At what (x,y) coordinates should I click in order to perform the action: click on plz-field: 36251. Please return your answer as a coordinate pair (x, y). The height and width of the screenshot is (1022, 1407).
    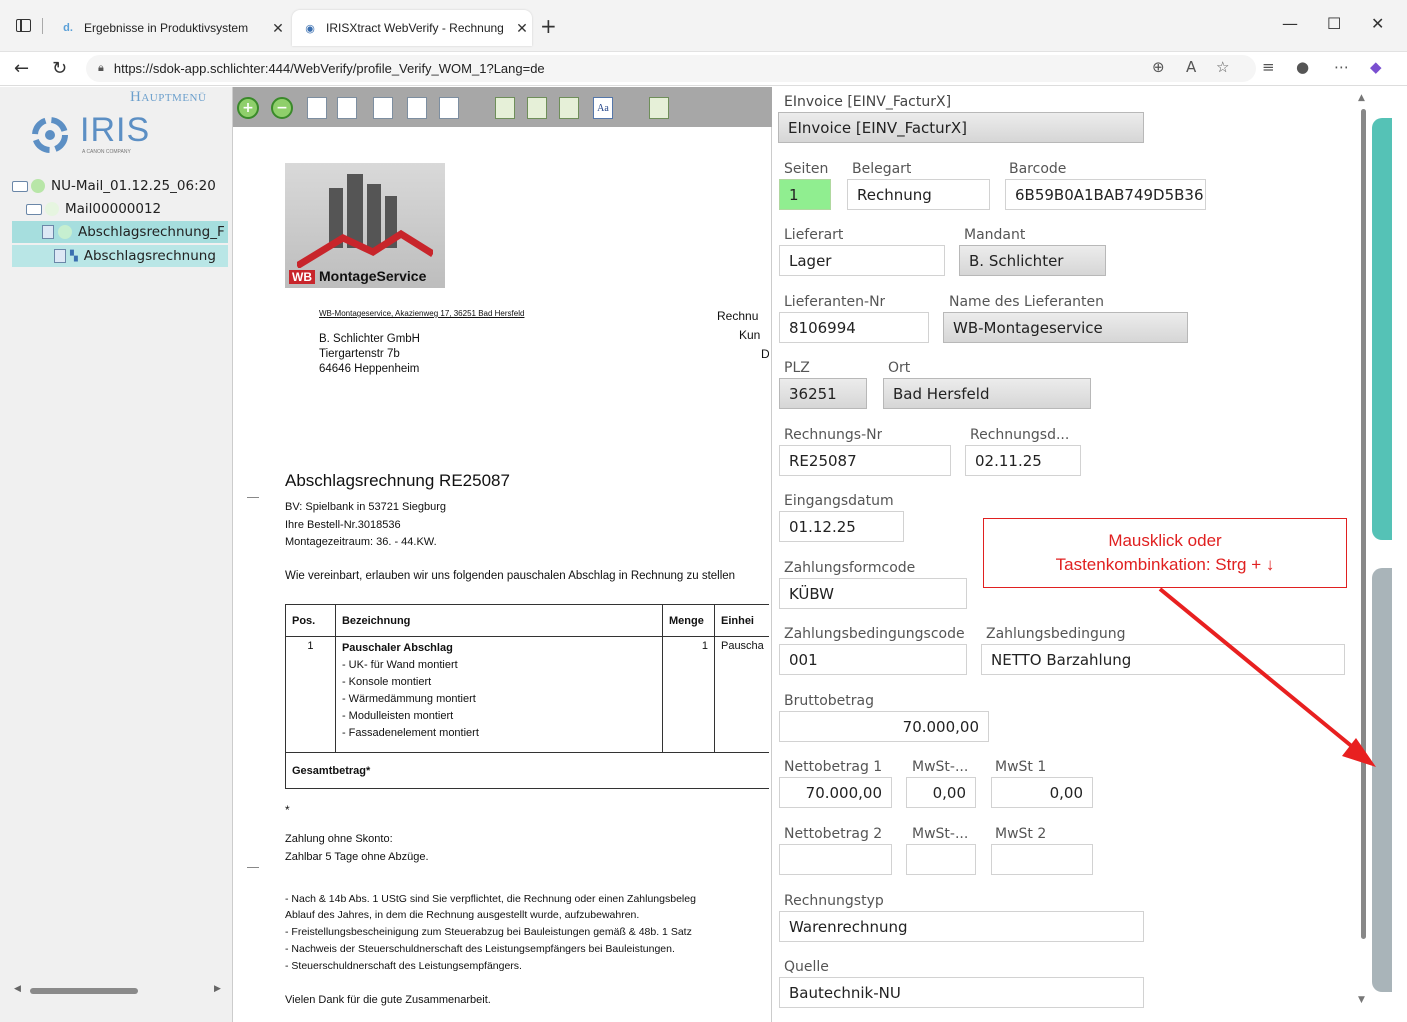
    Looking at the image, I should click on (823, 393).